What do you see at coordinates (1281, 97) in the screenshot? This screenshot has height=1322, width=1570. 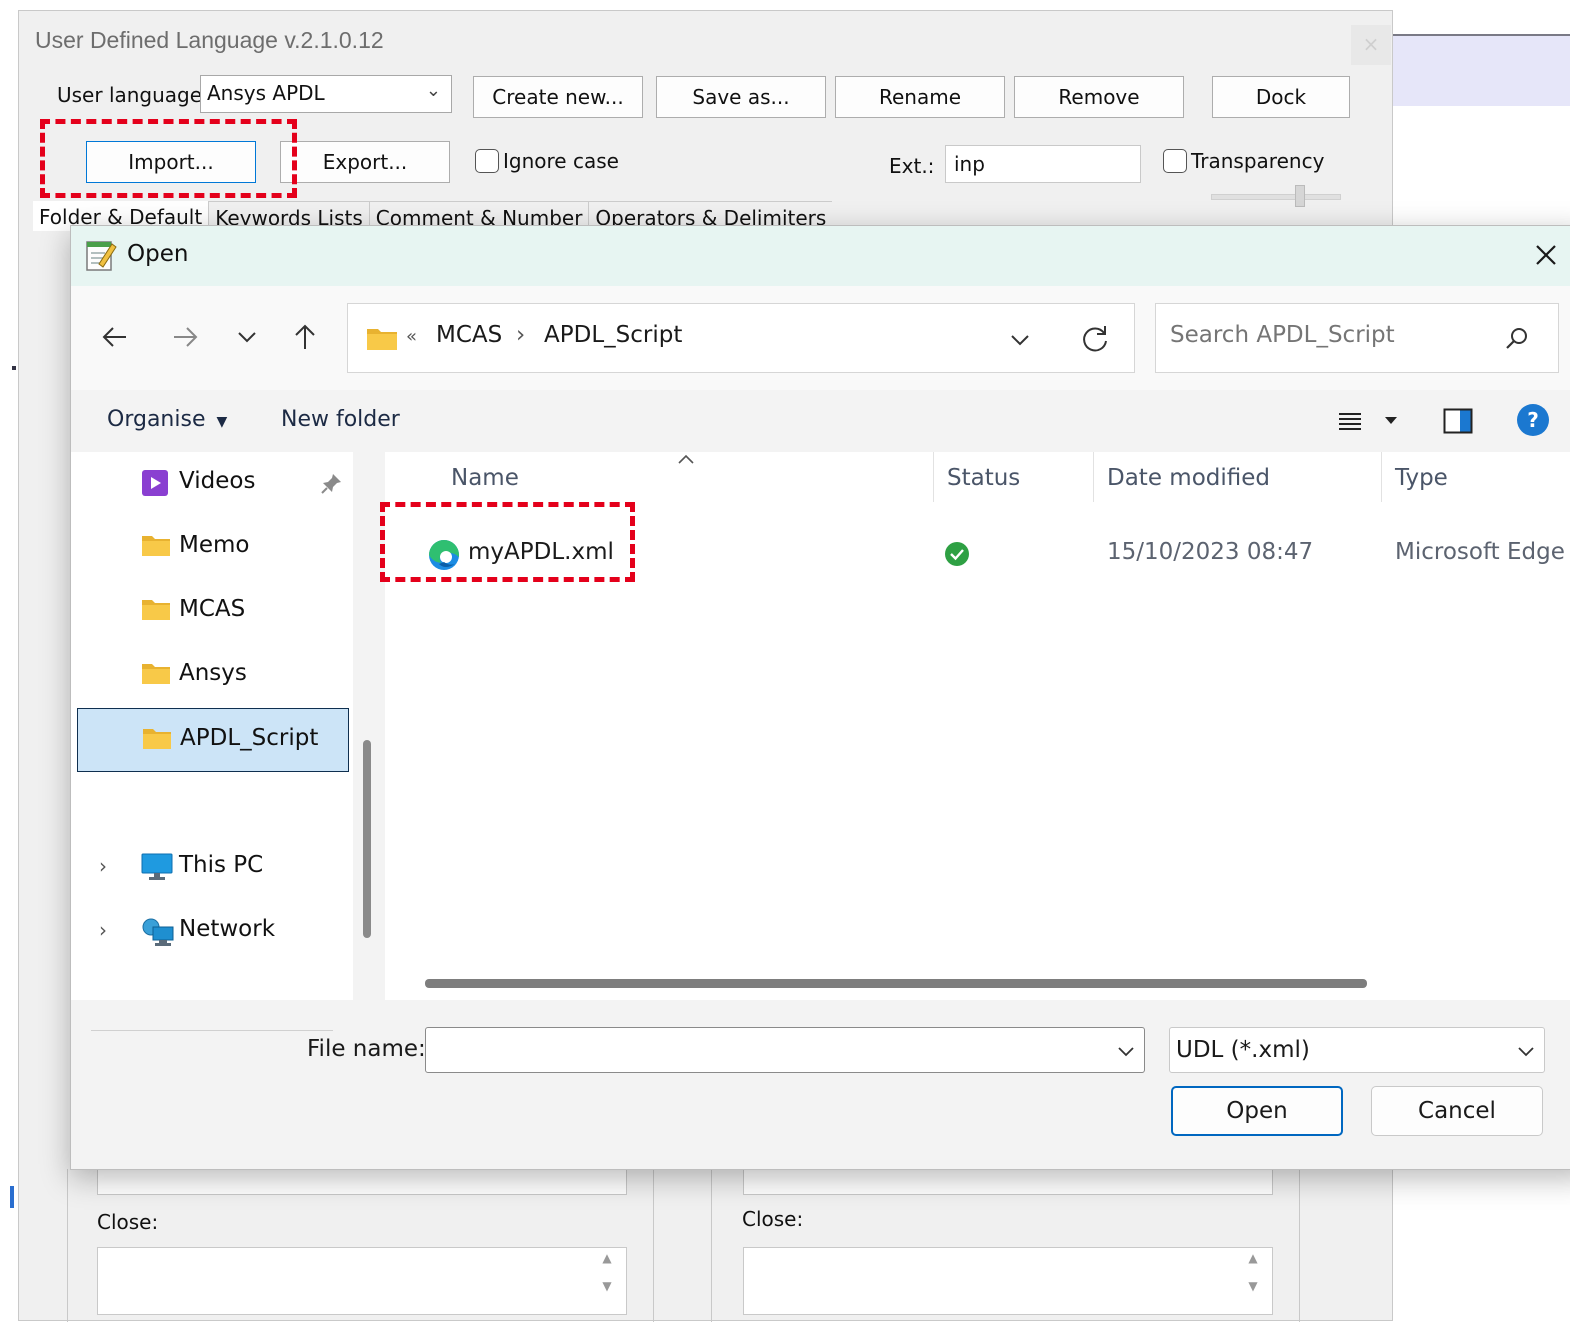 I see `dock-button: Dock` at bounding box center [1281, 97].